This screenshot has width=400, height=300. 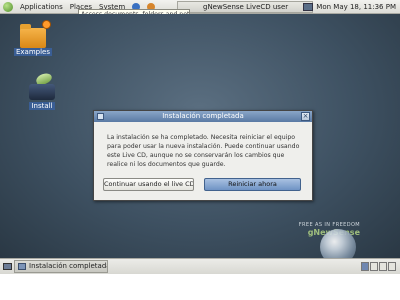 What do you see at coordinates (200, 287) in the screenshot?
I see `frame-margin` at bounding box center [200, 287].